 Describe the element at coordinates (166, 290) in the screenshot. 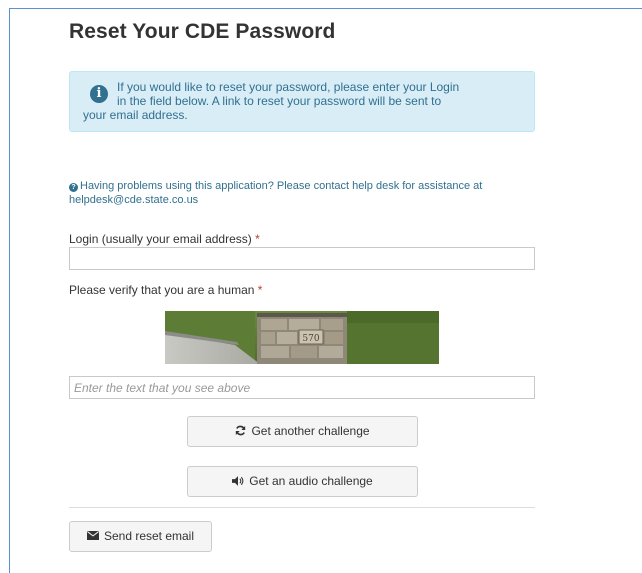

I see `captcha-label: Please verify that you are a human *` at that location.